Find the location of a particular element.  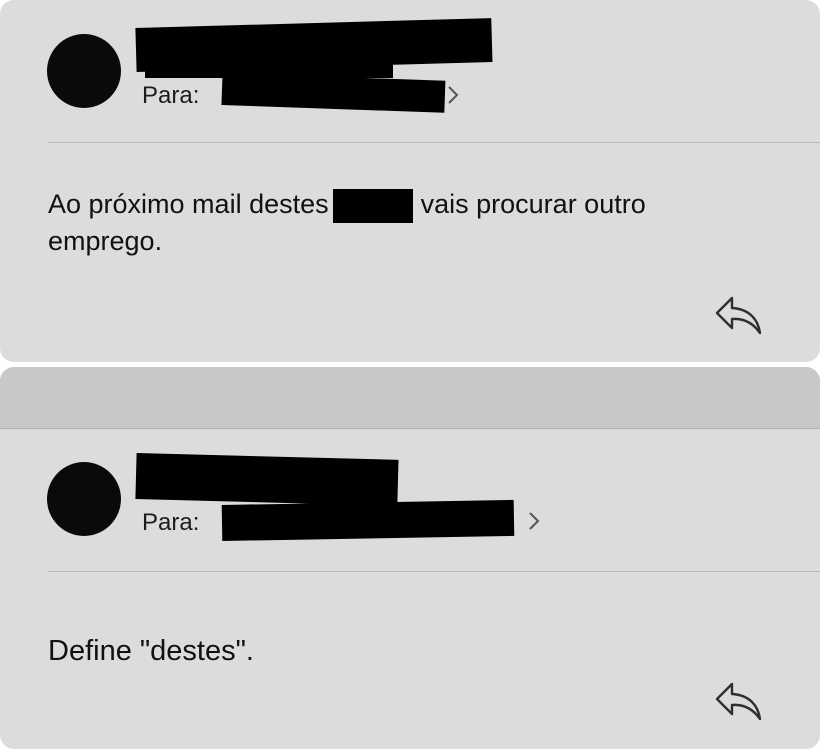

message-body-part-1: Ao próximo mail destes is located at coordinates (188, 204).